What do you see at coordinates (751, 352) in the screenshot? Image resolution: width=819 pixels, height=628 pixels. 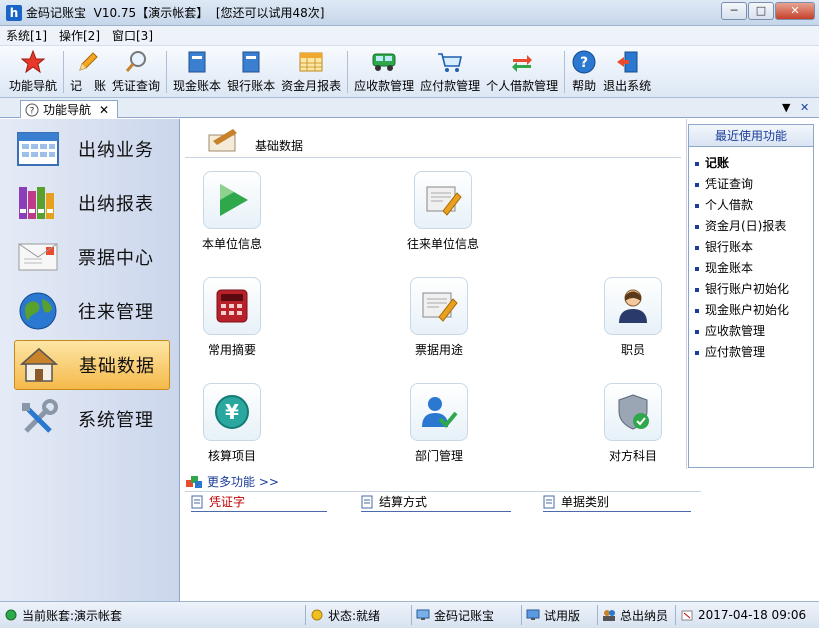 I see `recent-item: 应付款管理` at bounding box center [751, 352].